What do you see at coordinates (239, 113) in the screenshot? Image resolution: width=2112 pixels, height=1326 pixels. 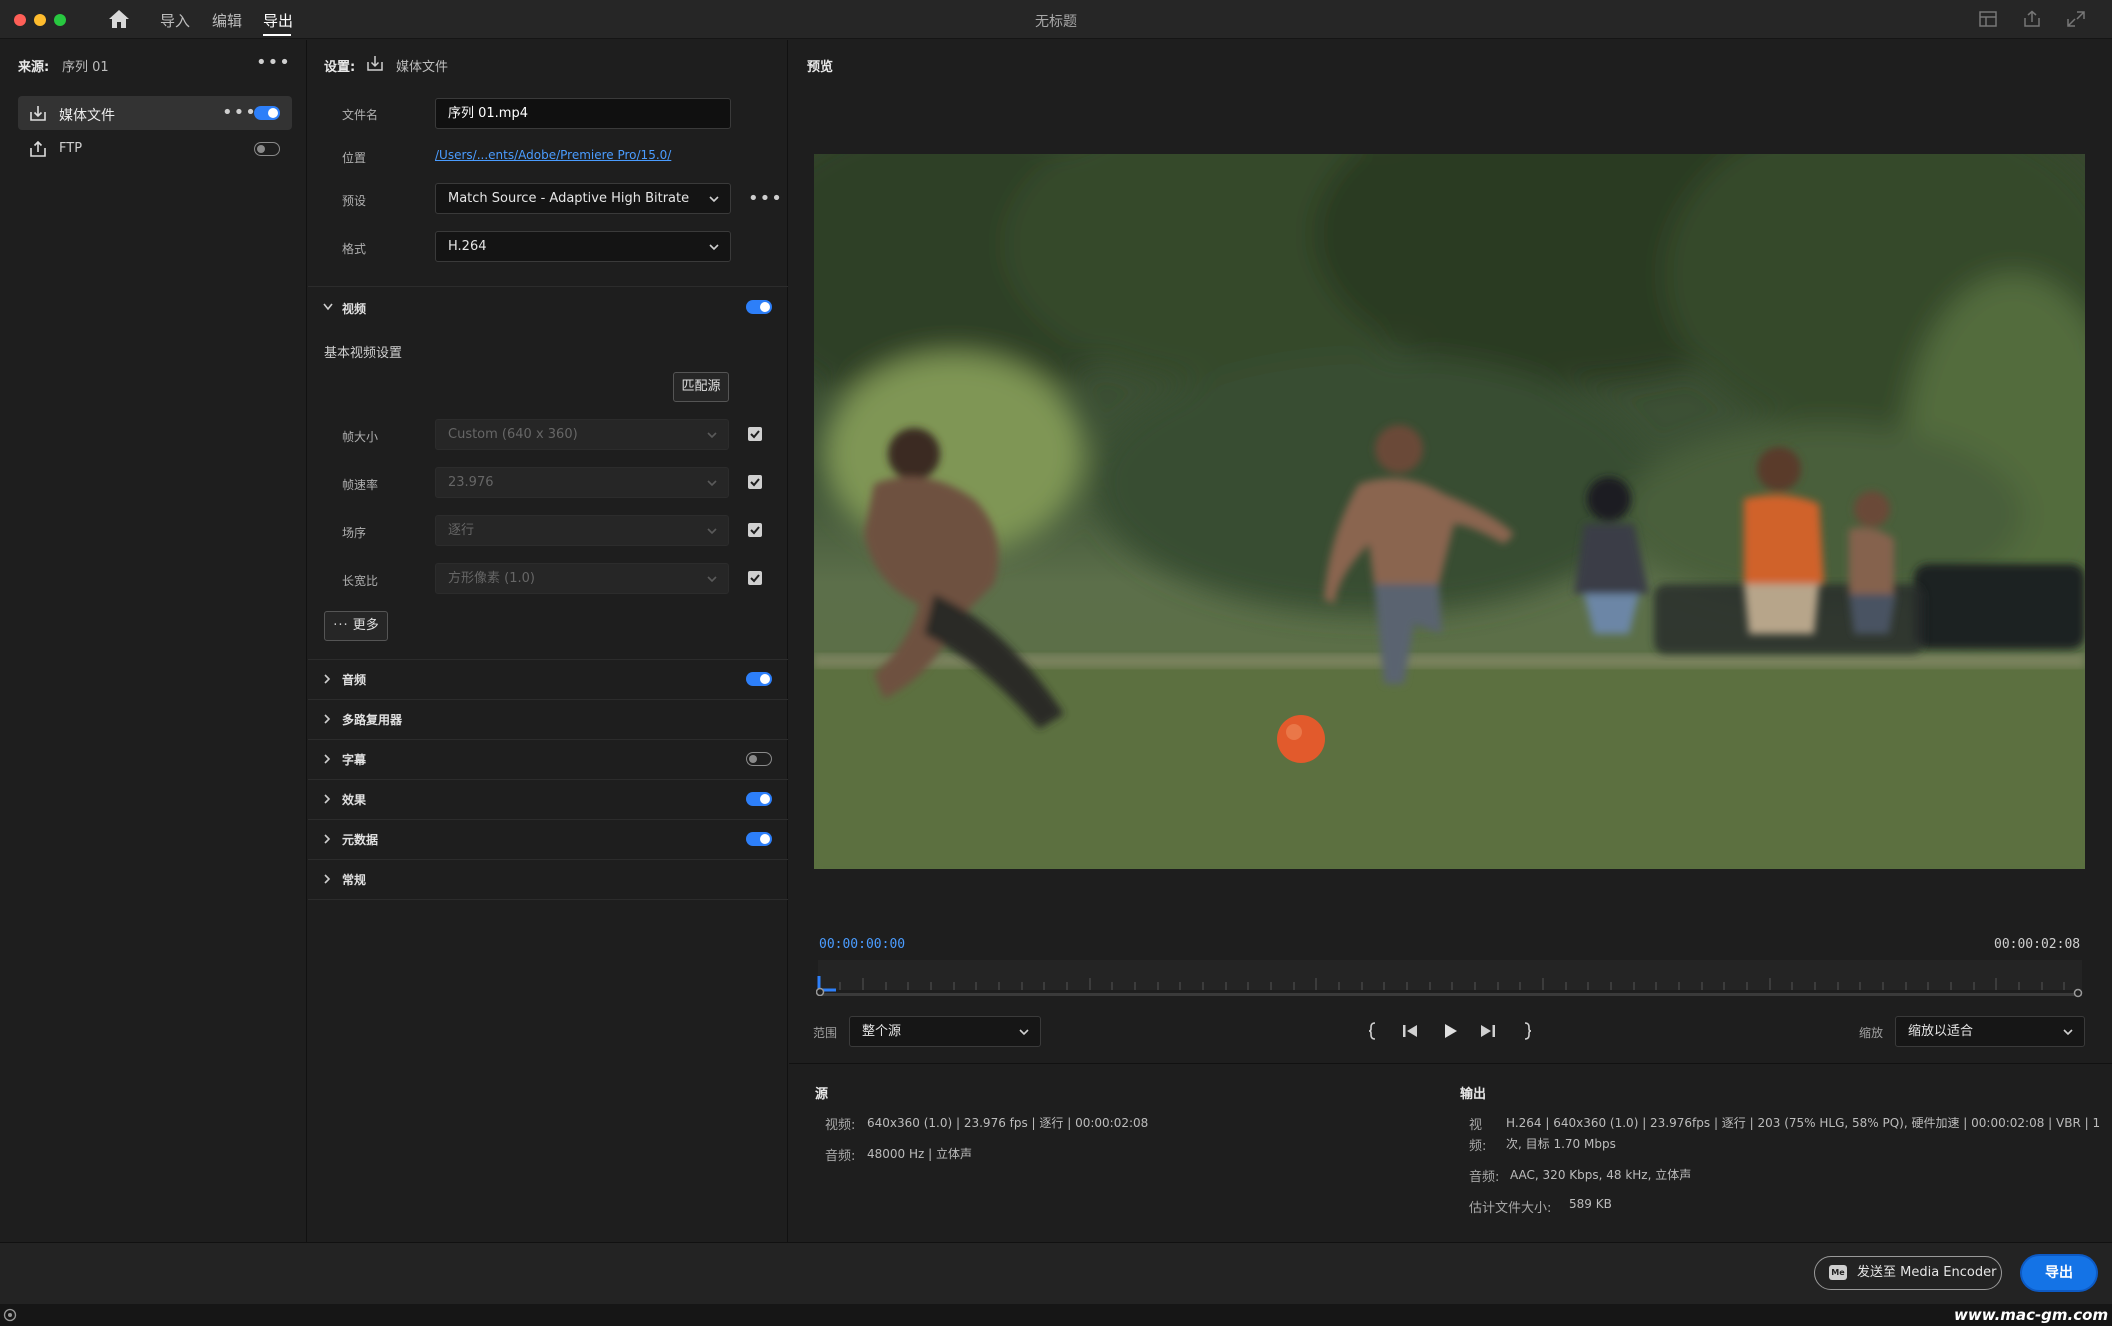 I see `media-file-more-icon: •••` at bounding box center [239, 113].